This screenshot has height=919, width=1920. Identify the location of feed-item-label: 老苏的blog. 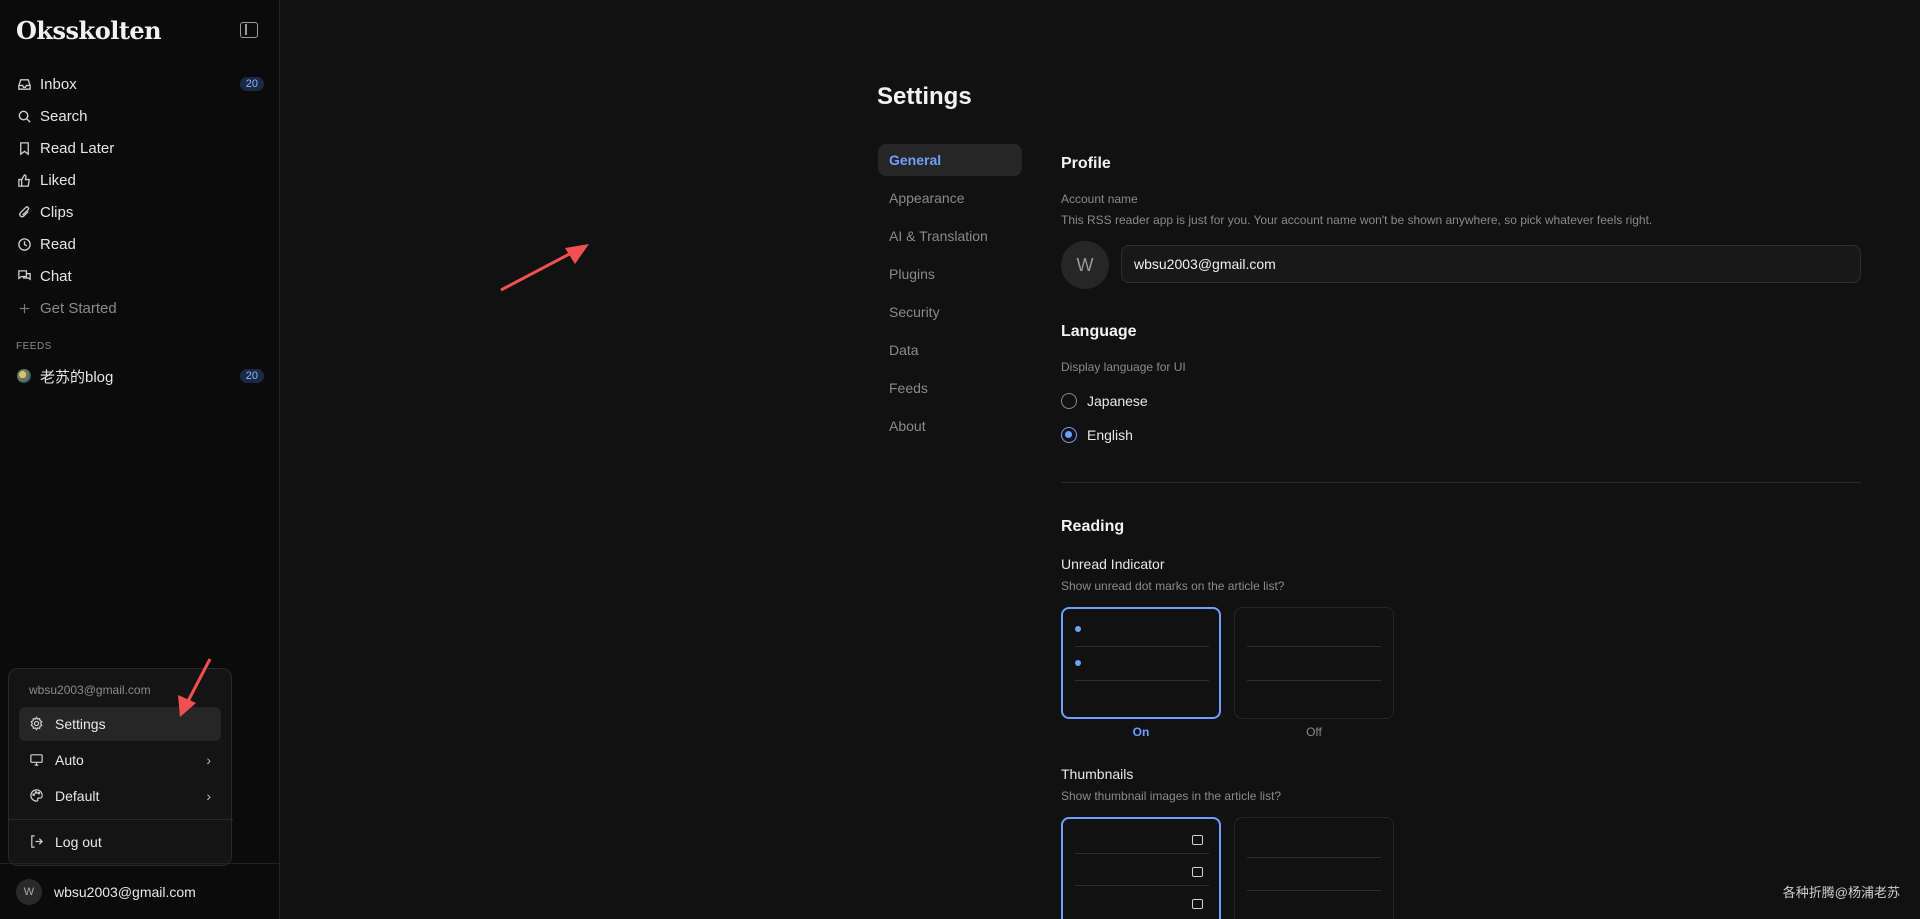
(77, 377).